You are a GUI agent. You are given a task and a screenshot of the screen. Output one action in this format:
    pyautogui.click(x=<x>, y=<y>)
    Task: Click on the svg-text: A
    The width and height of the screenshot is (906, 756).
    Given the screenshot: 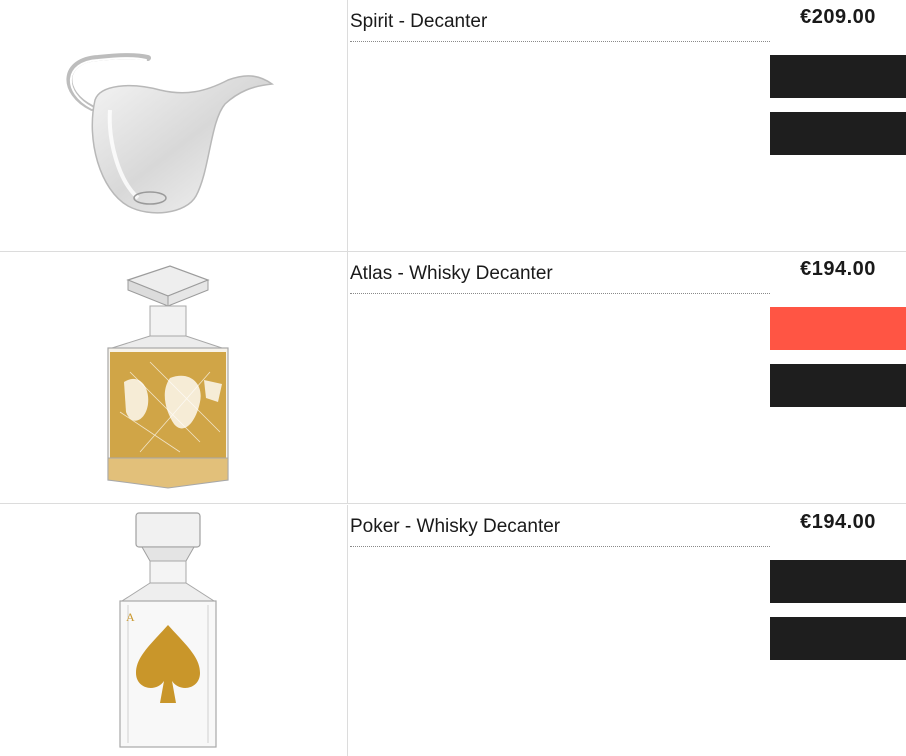 What is the action you would take?
    pyautogui.click(x=130, y=617)
    